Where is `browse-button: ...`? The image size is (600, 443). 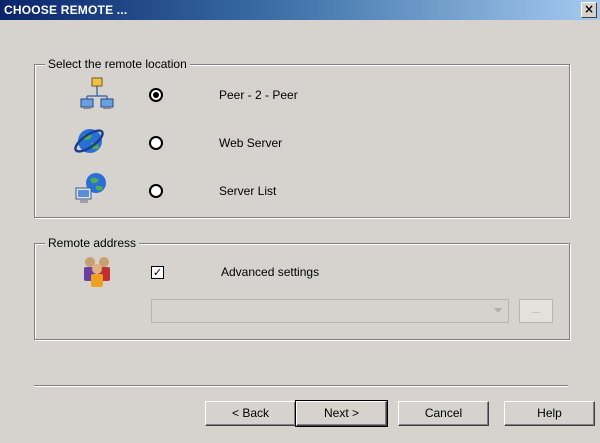 browse-button: ... is located at coordinates (536, 311).